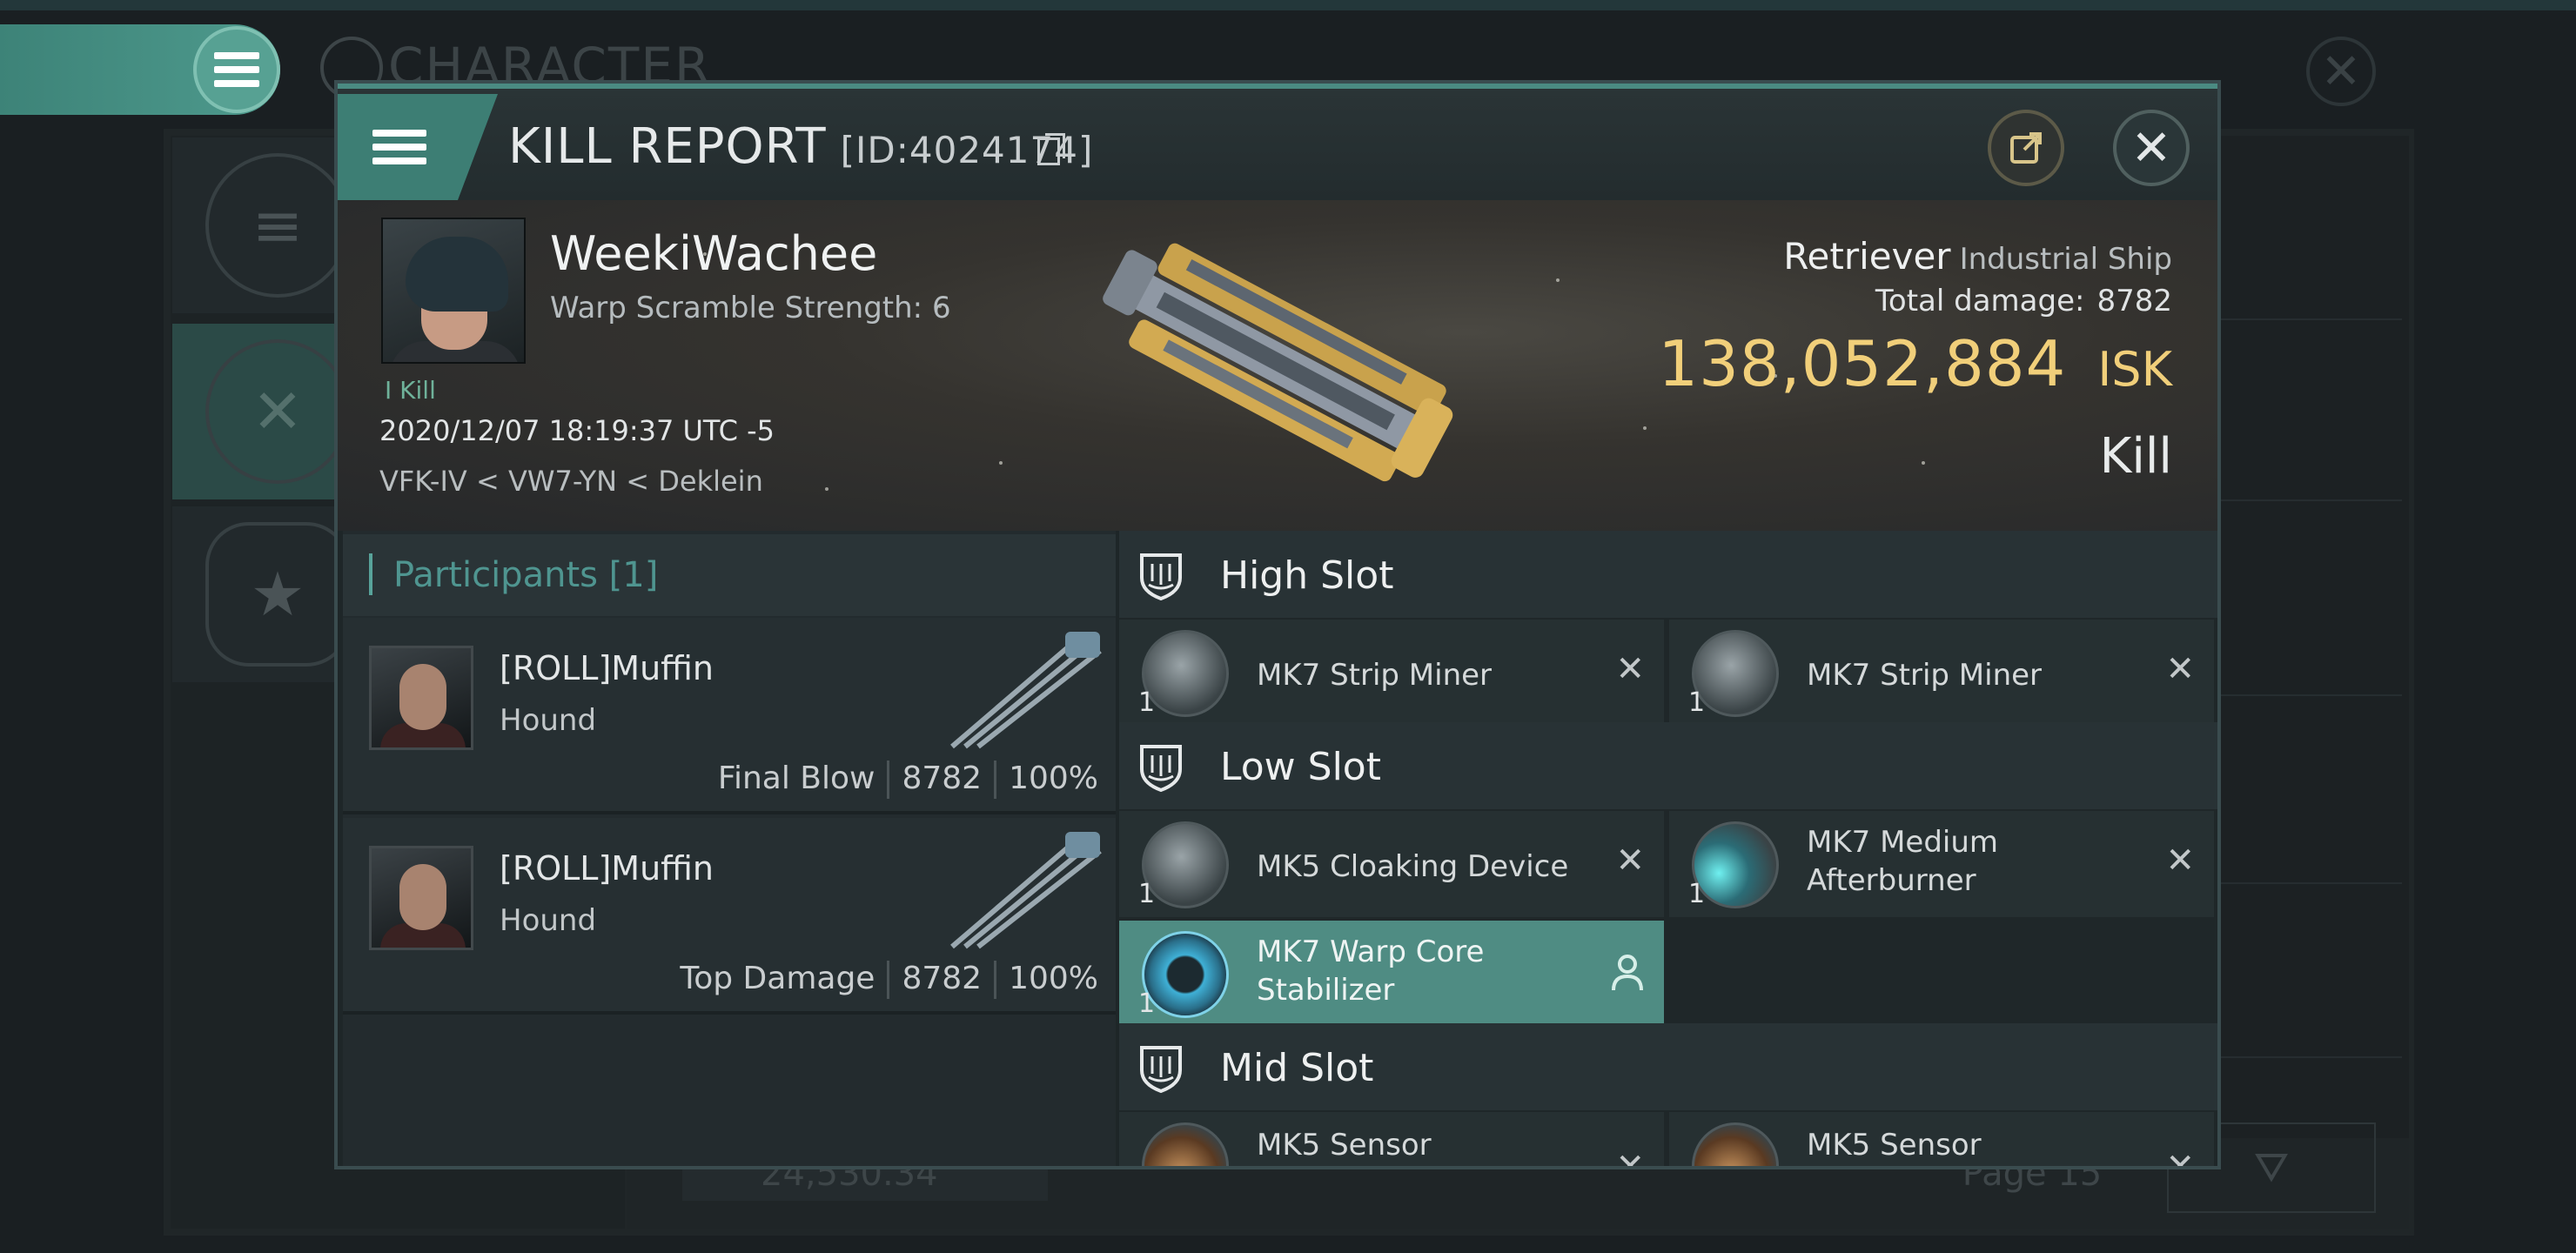 The image size is (2576, 1253). I want to click on module-slot: 1 MK7 Medium Afterburner ✕, so click(1942, 864).